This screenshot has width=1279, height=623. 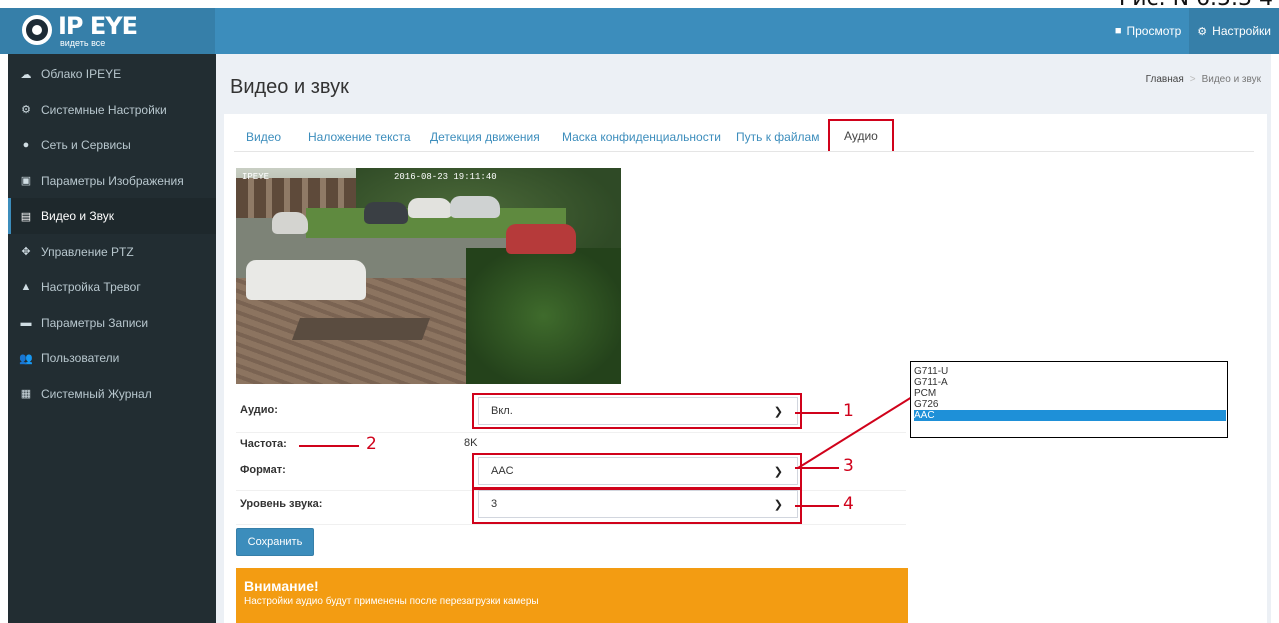 I want to click on top-nav: ■ Просмотр ⚙ Настройки, so click(x=1193, y=31).